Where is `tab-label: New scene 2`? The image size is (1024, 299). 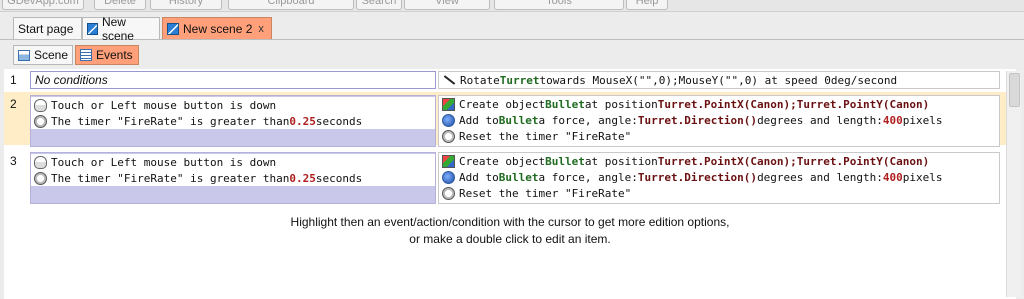
tab-label: New scene 2 is located at coordinates (218, 28).